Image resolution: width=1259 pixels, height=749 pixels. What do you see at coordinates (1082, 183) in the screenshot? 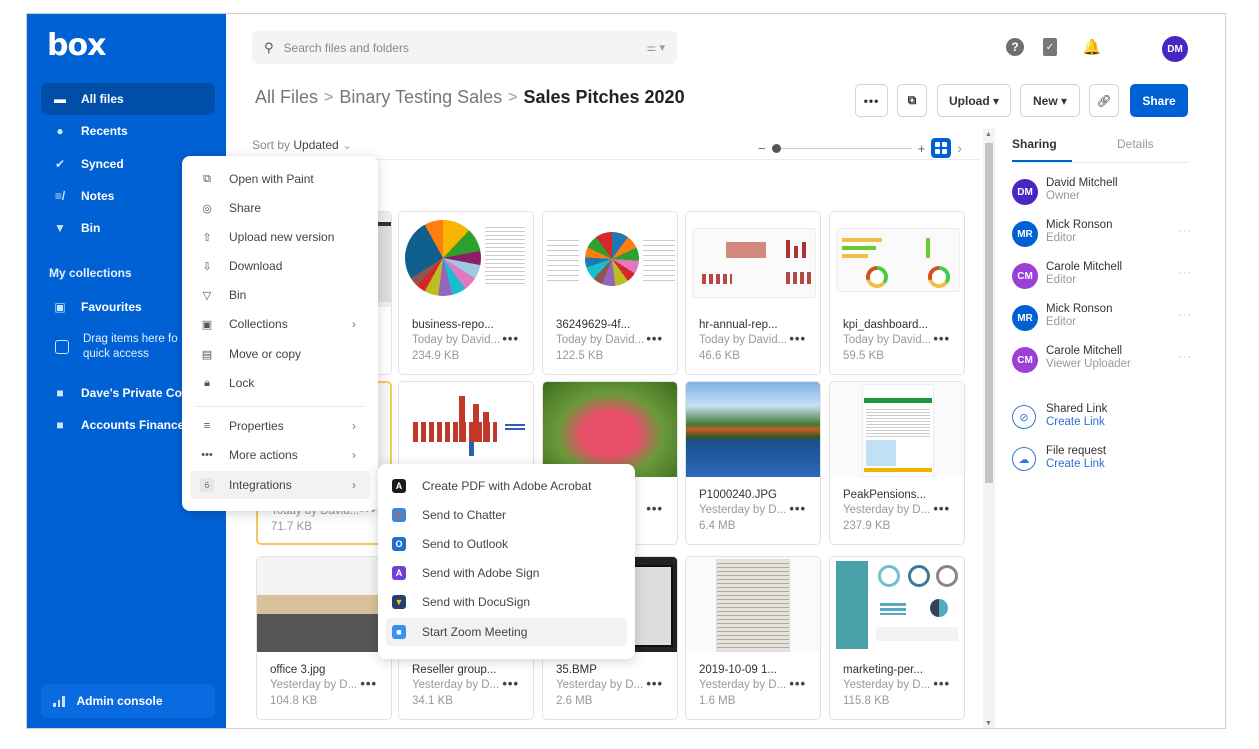
I see `collaborator-name: David Mitchell` at bounding box center [1082, 183].